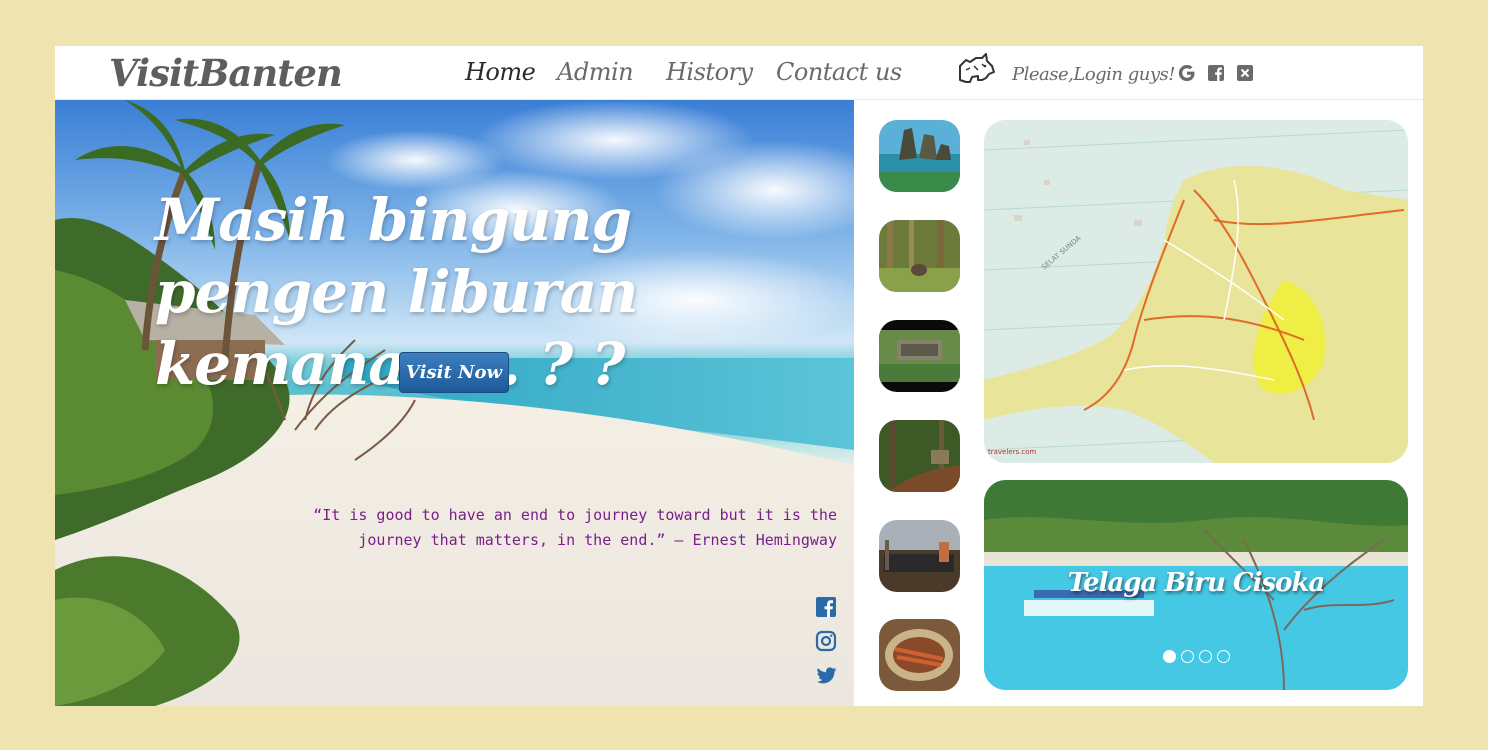  What do you see at coordinates (1245, 73) in the screenshot?
I see `x-square-icon` at bounding box center [1245, 73].